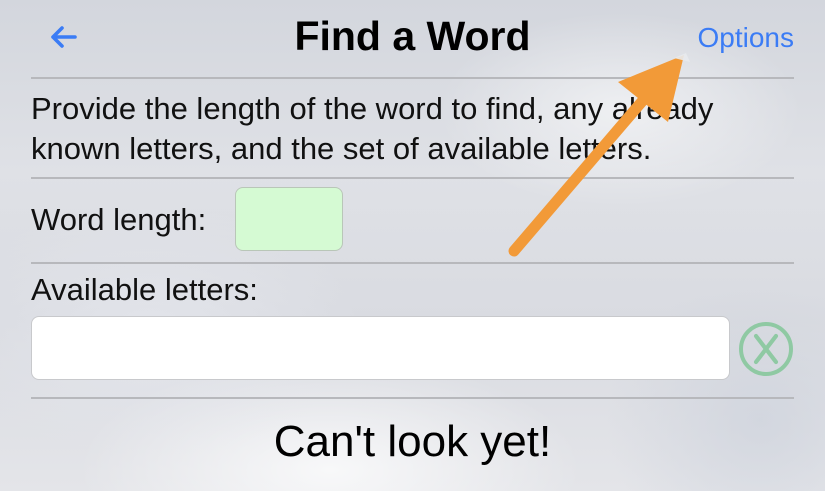  What do you see at coordinates (412, 441) in the screenshot?
I see `status-message: Can't look yet!` at bounding box center [412, 441].